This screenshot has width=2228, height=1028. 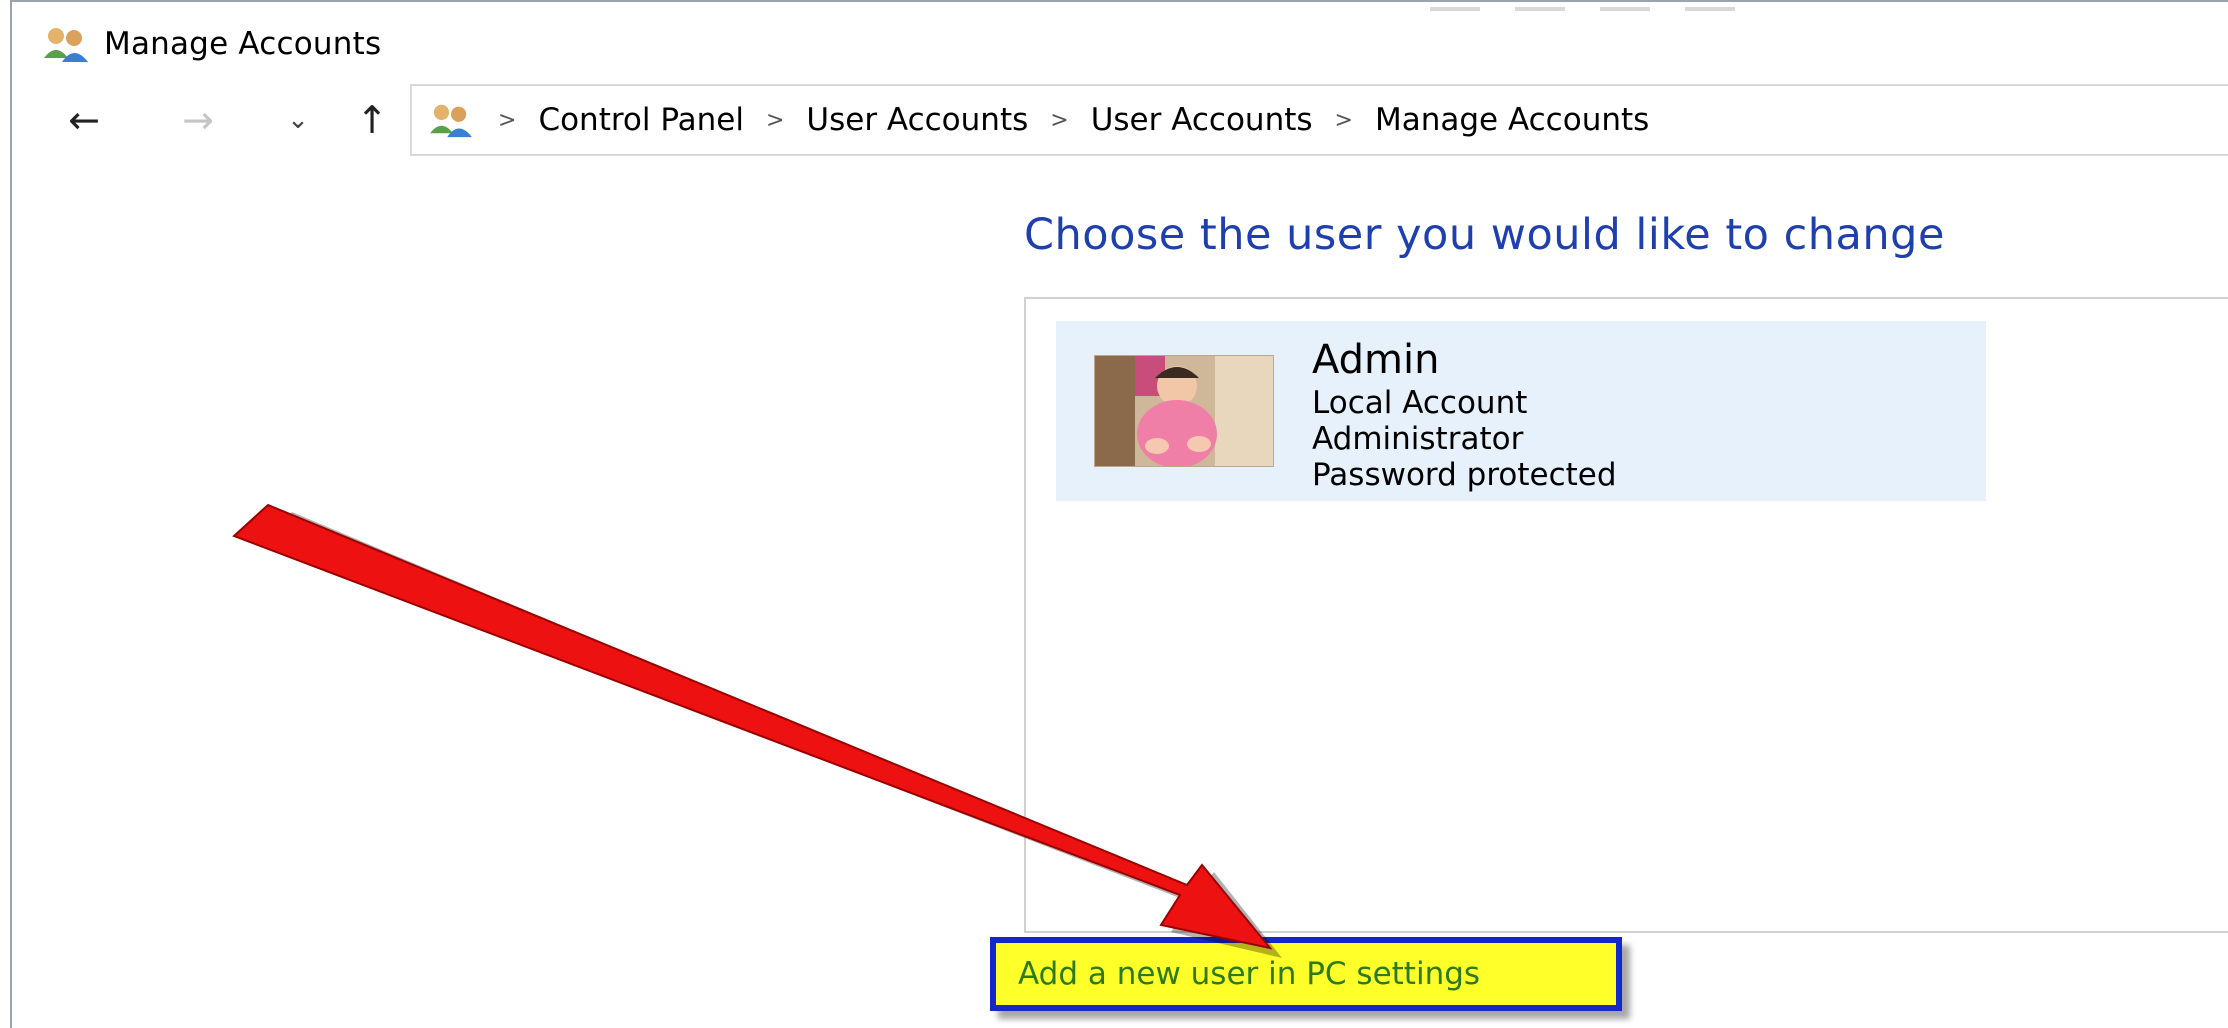 I want to click on chevron-down-icon: ⌄, so click(x=298, y=120).